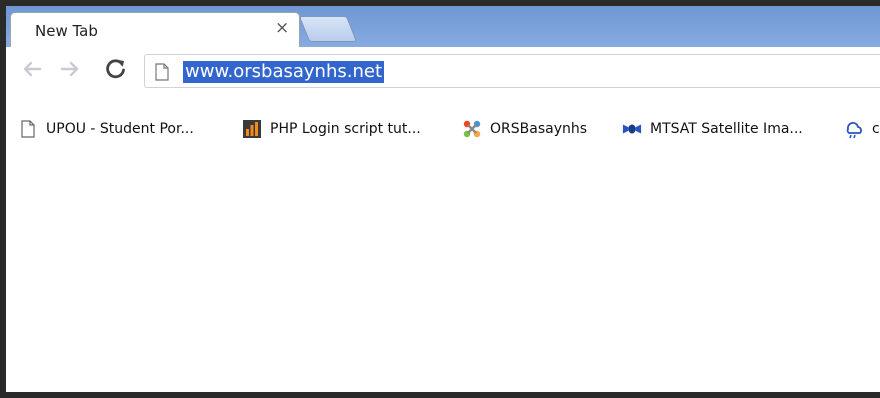  I want to click on tab-title: New Tab, so click(66, 31).